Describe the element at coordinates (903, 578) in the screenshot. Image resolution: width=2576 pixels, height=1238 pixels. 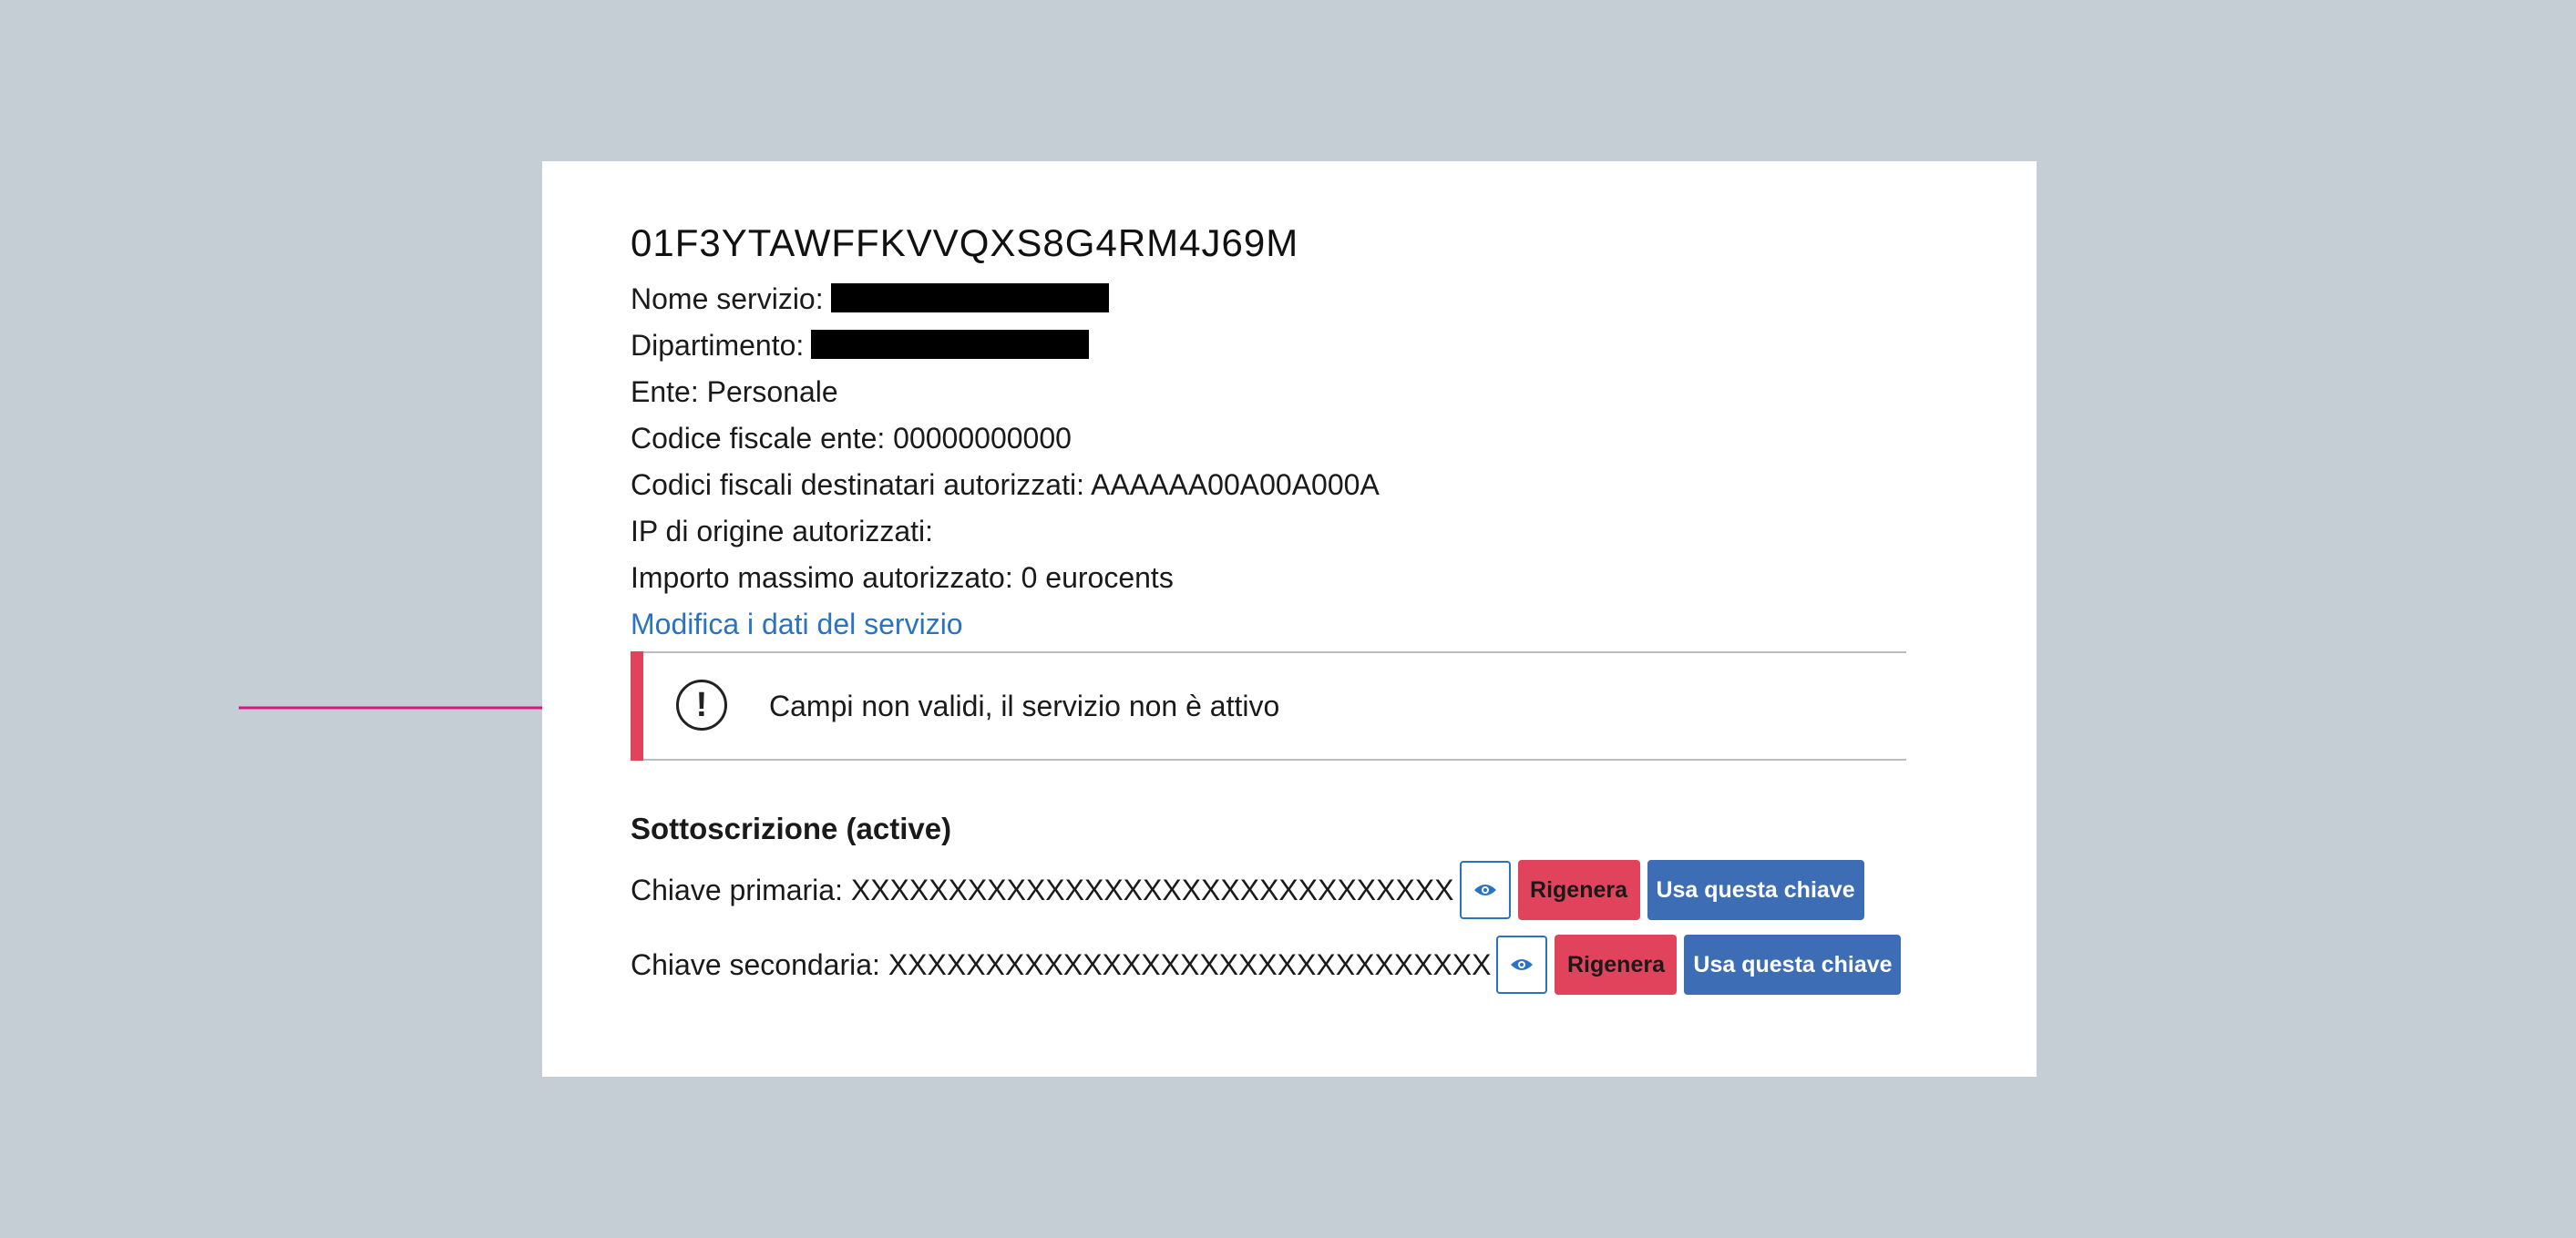
I see `max-amount-line: Importo massimo autorizzato: 0 eurocents` at that location.